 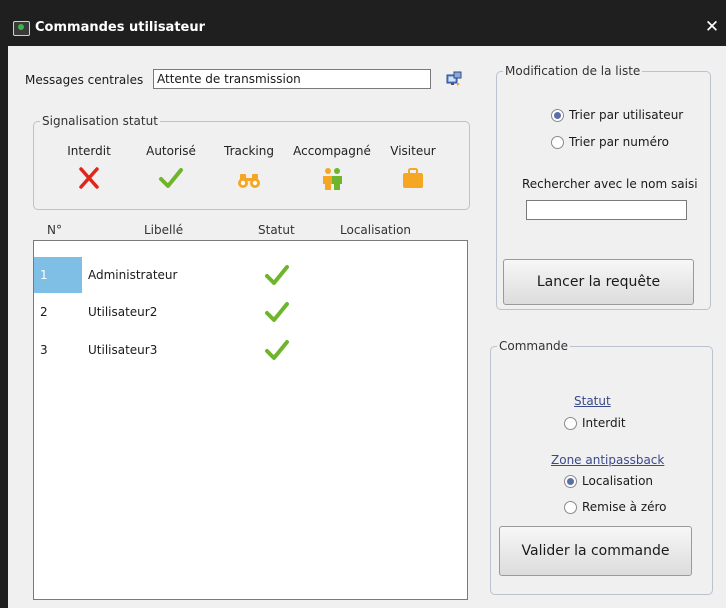 What do you see at coordinates (618, 481) in the screenshot?
I see `zone-localisation-label: Localisation` at bounding box center [618, 481].